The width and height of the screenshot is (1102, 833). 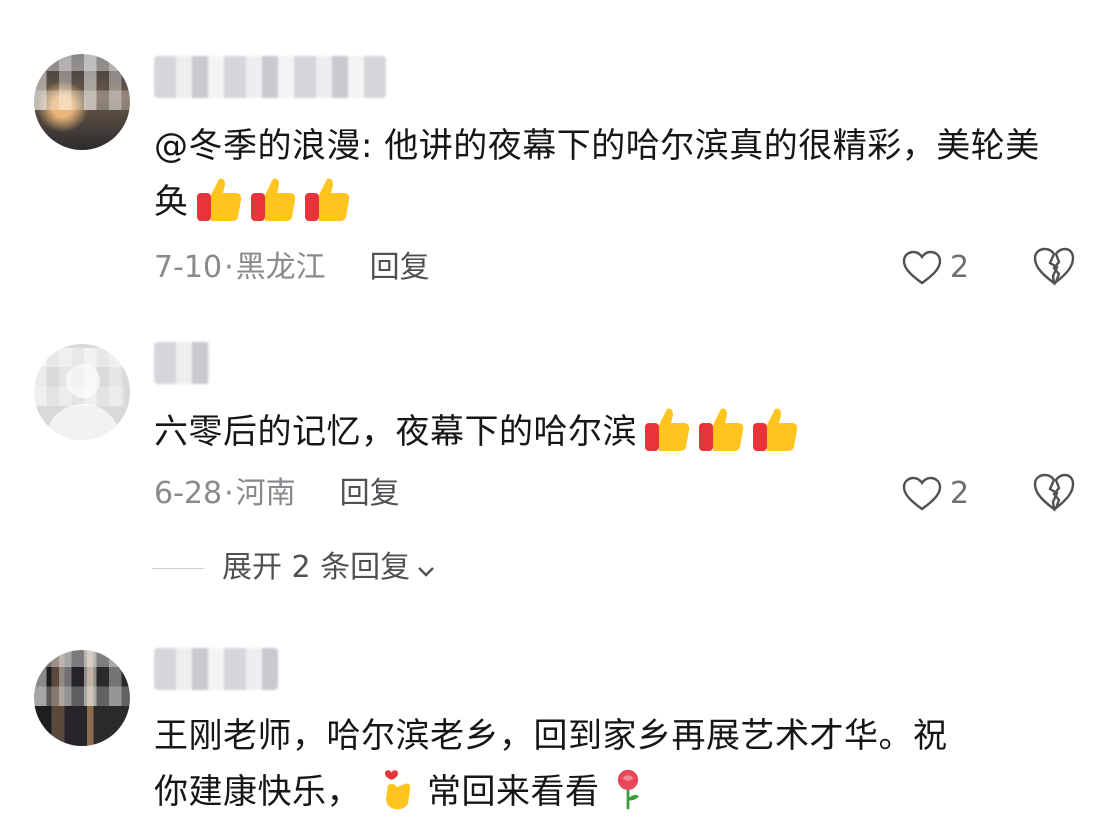 What do you see at coordinates (188, 267) in the screenshot?
I see `comment-date: 7-10` at bounding box center [188, 267].